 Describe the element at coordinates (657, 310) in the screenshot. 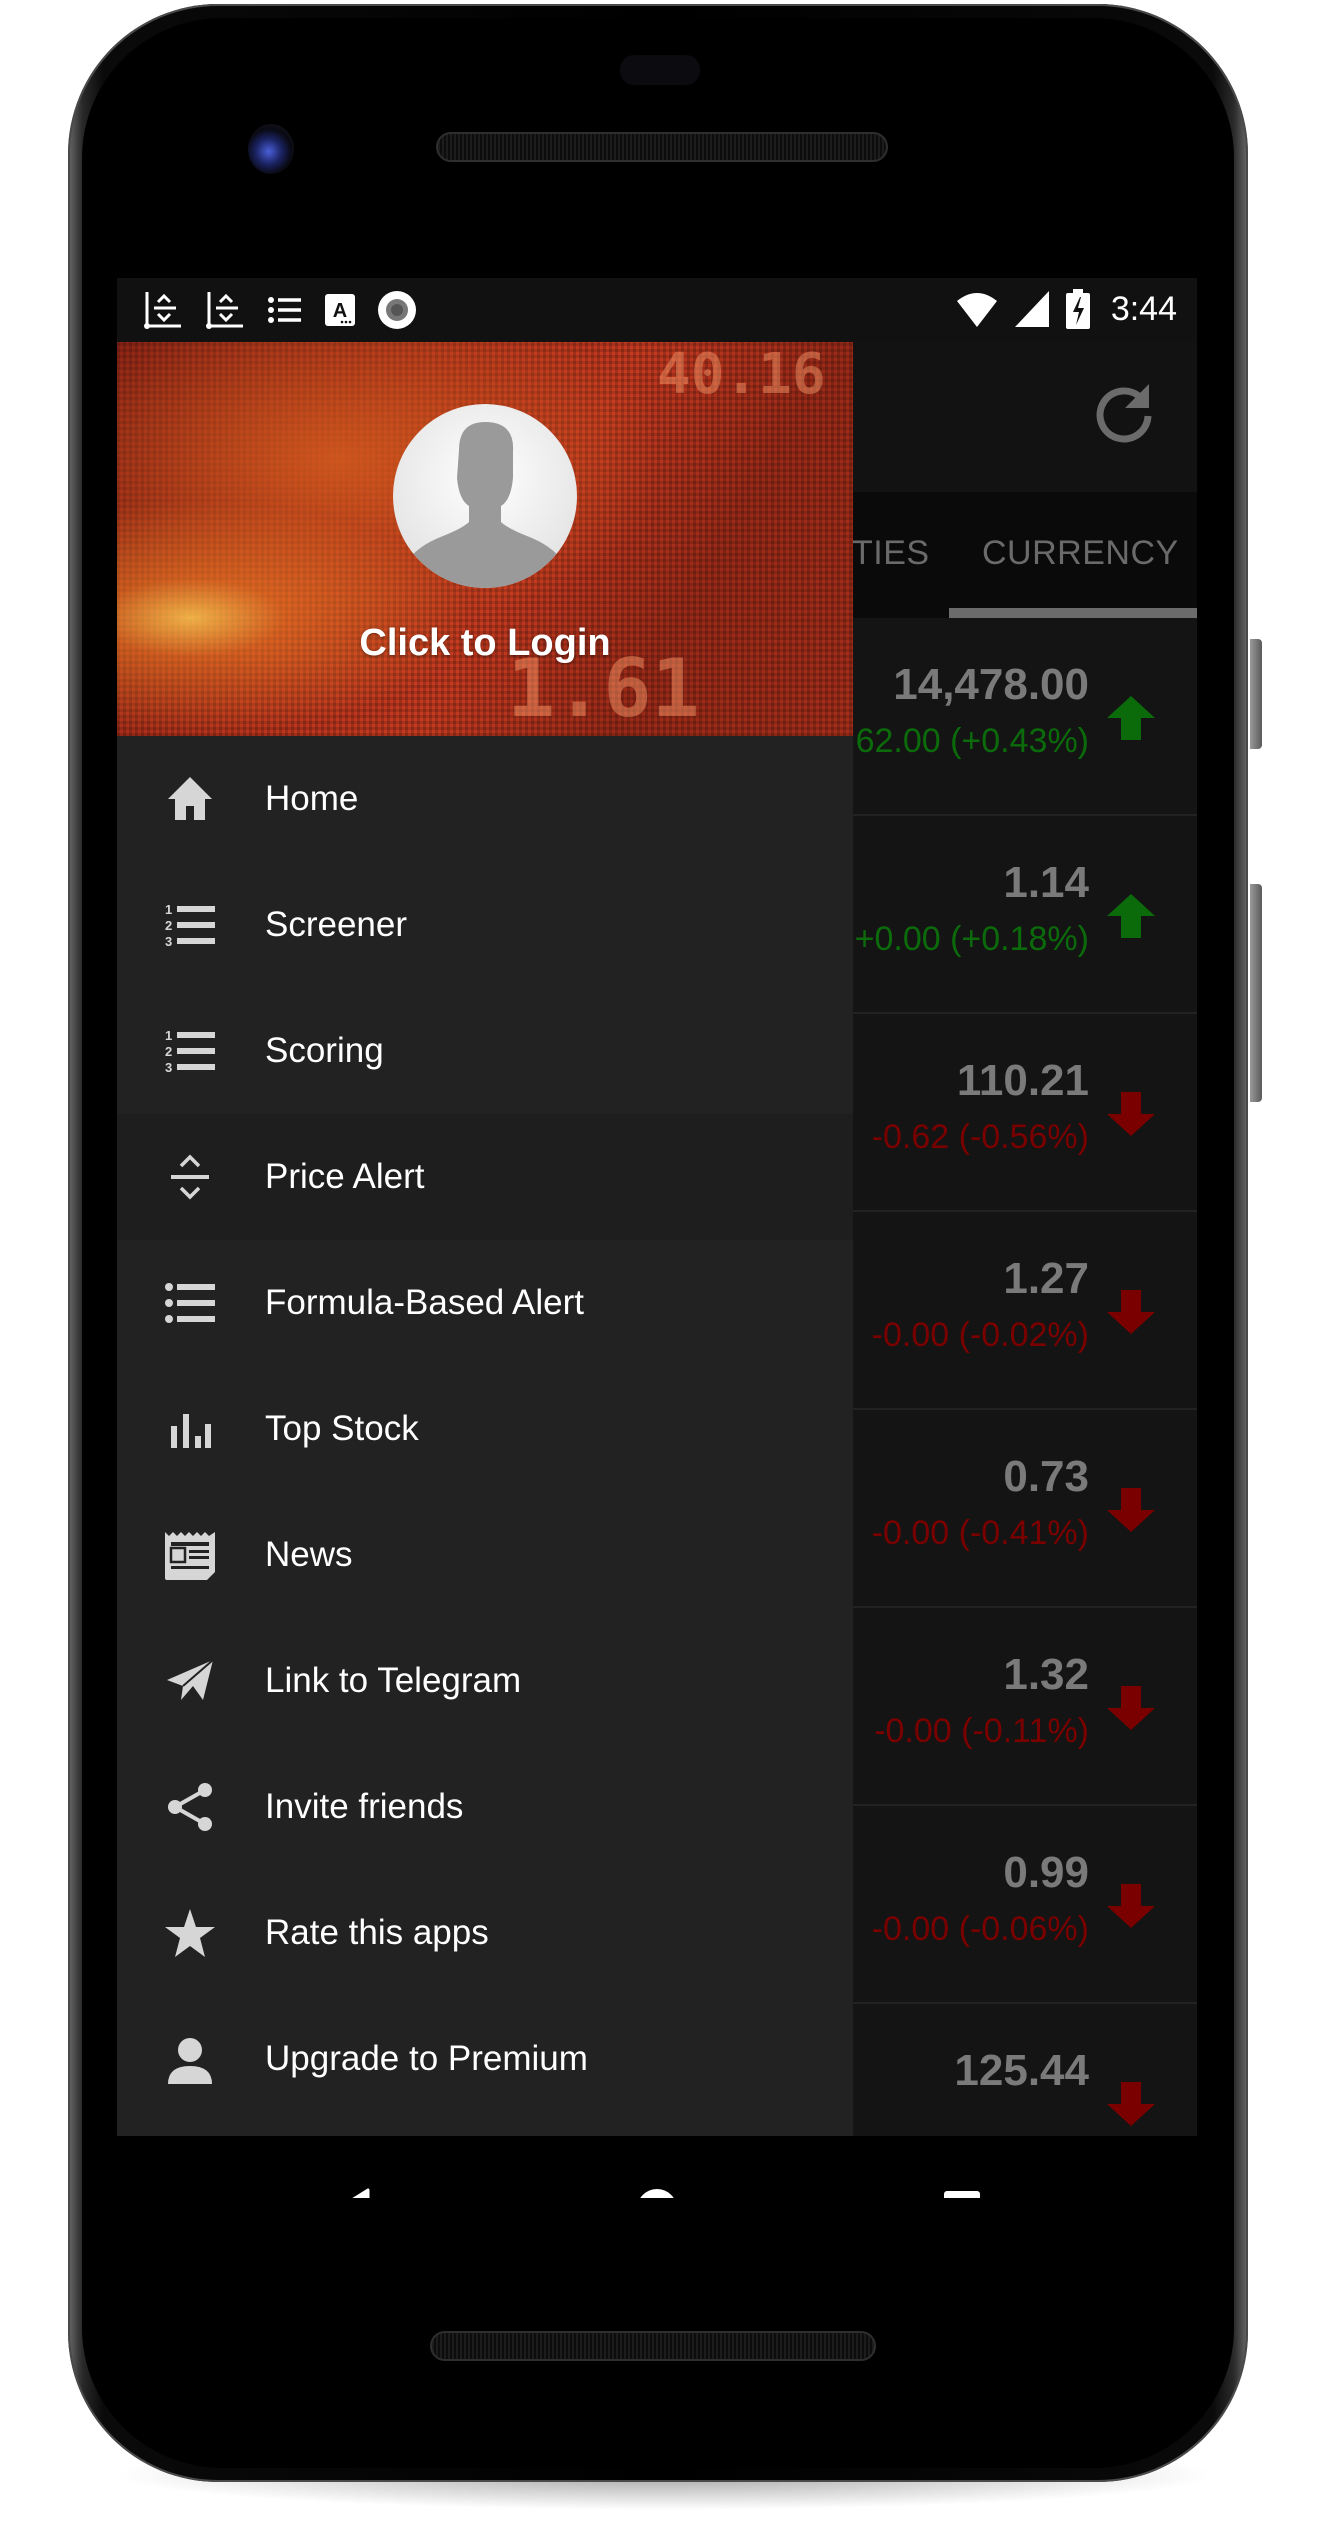

I see `status-bar: A 3:44` at that location.